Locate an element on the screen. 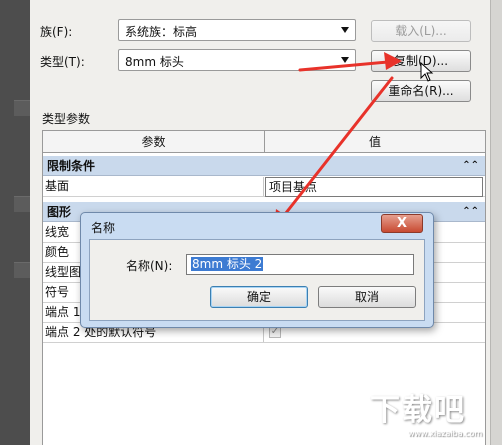 The width and height of the screenshot is (502, 445). name-input: 8mm 标头 2 is located at coordinates (300, 264).